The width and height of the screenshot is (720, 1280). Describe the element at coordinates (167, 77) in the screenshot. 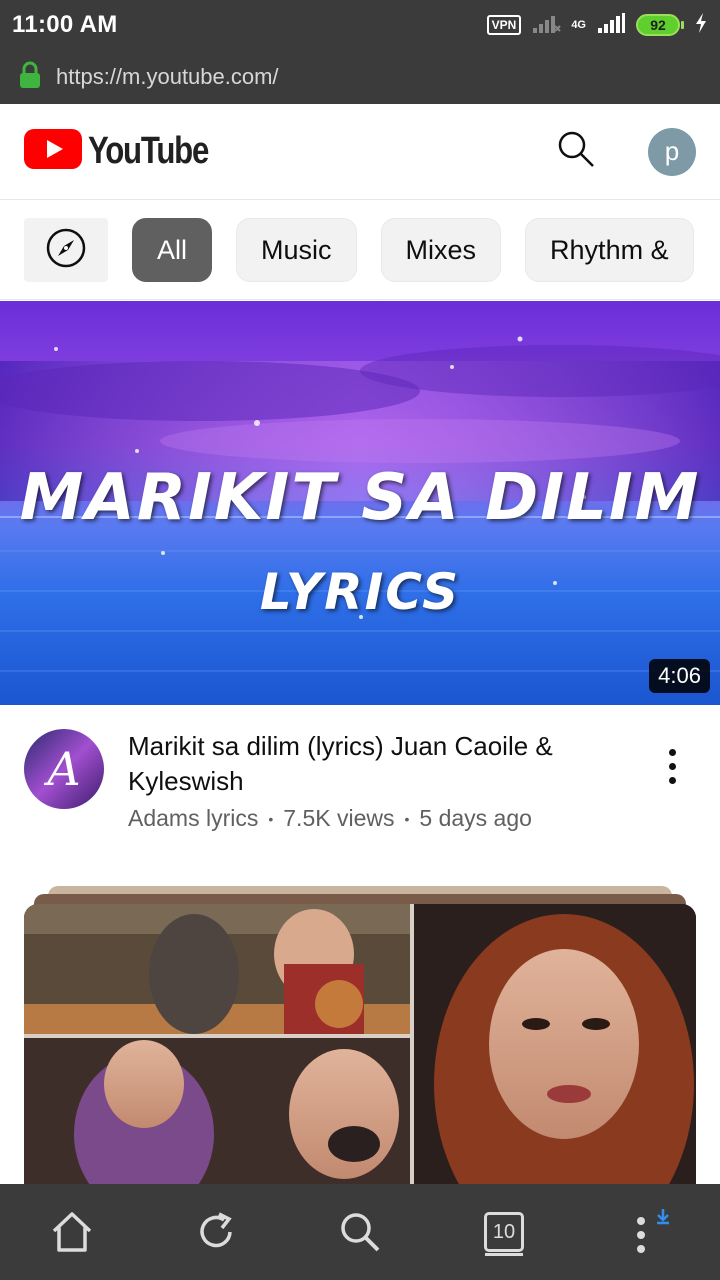

I see `url-text: https://m.youtube.com/` at that location.